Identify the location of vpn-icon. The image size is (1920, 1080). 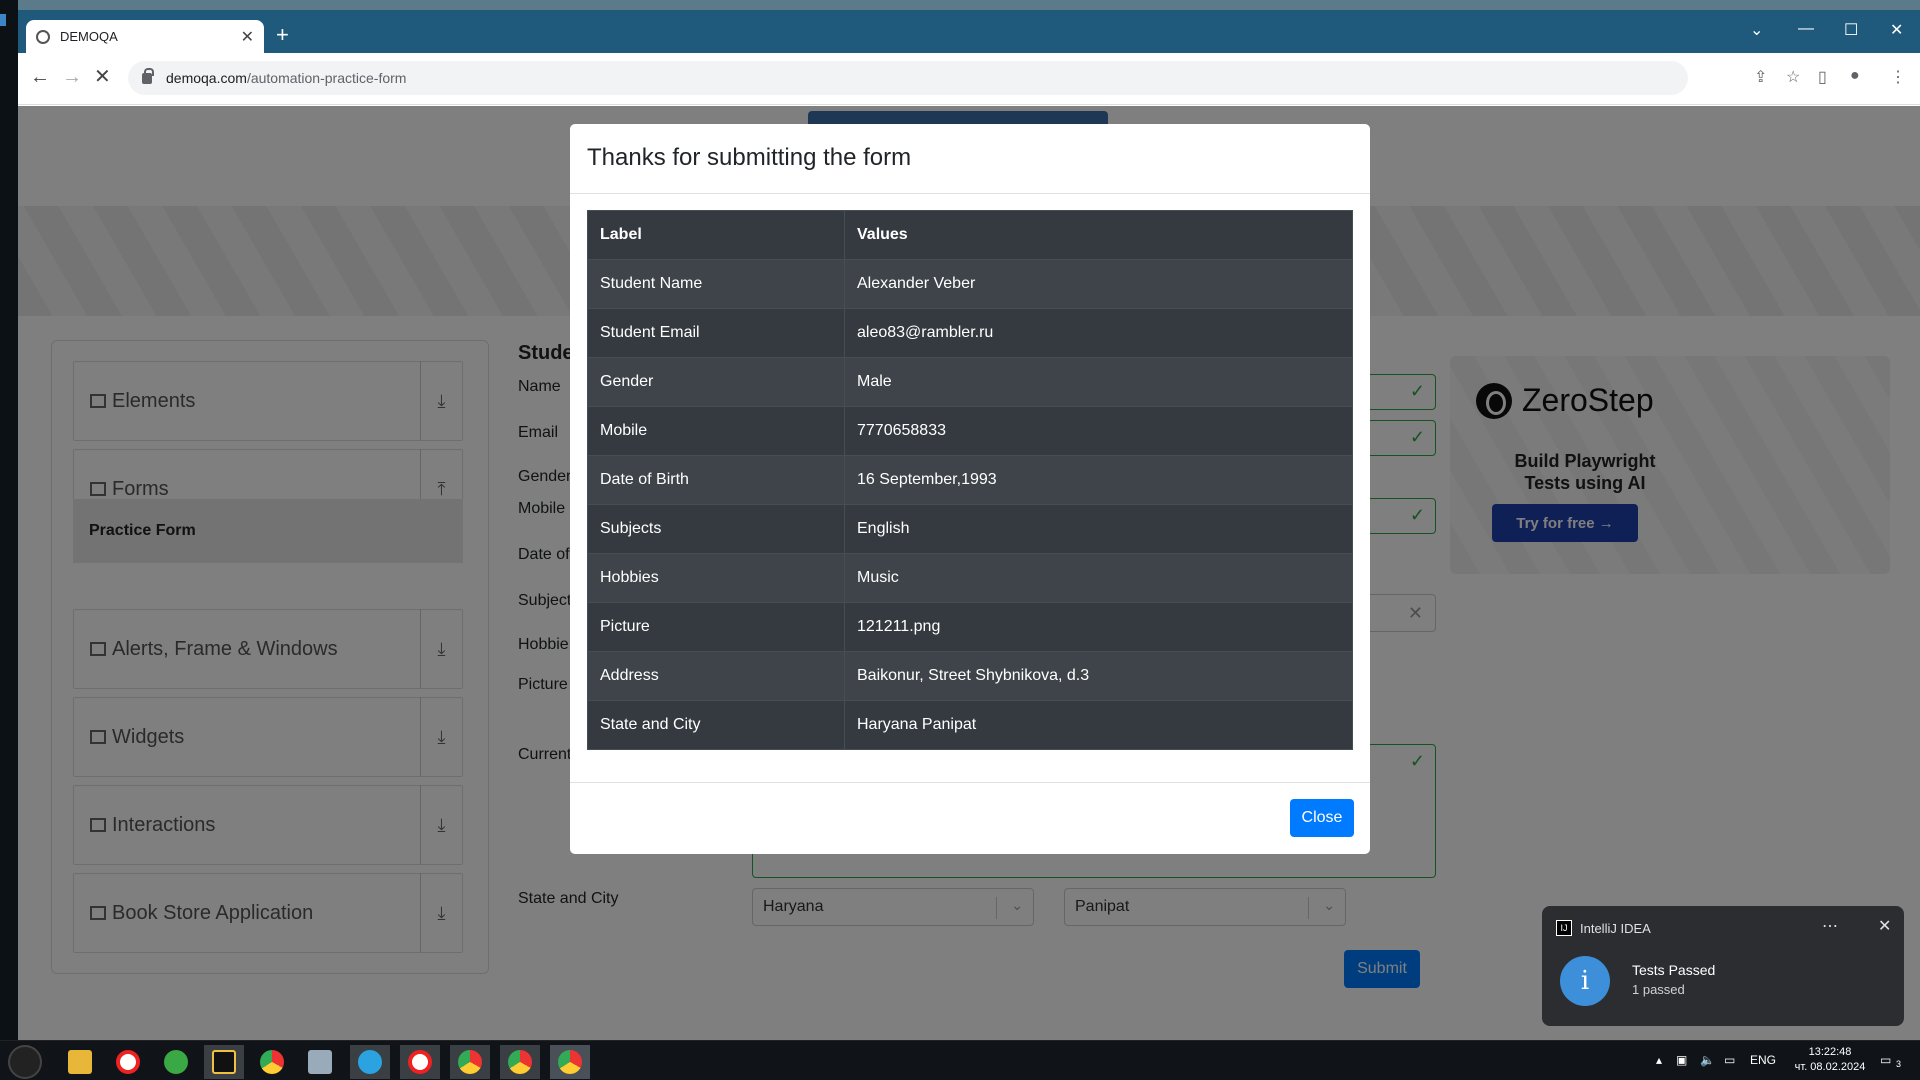
(176, 1062).